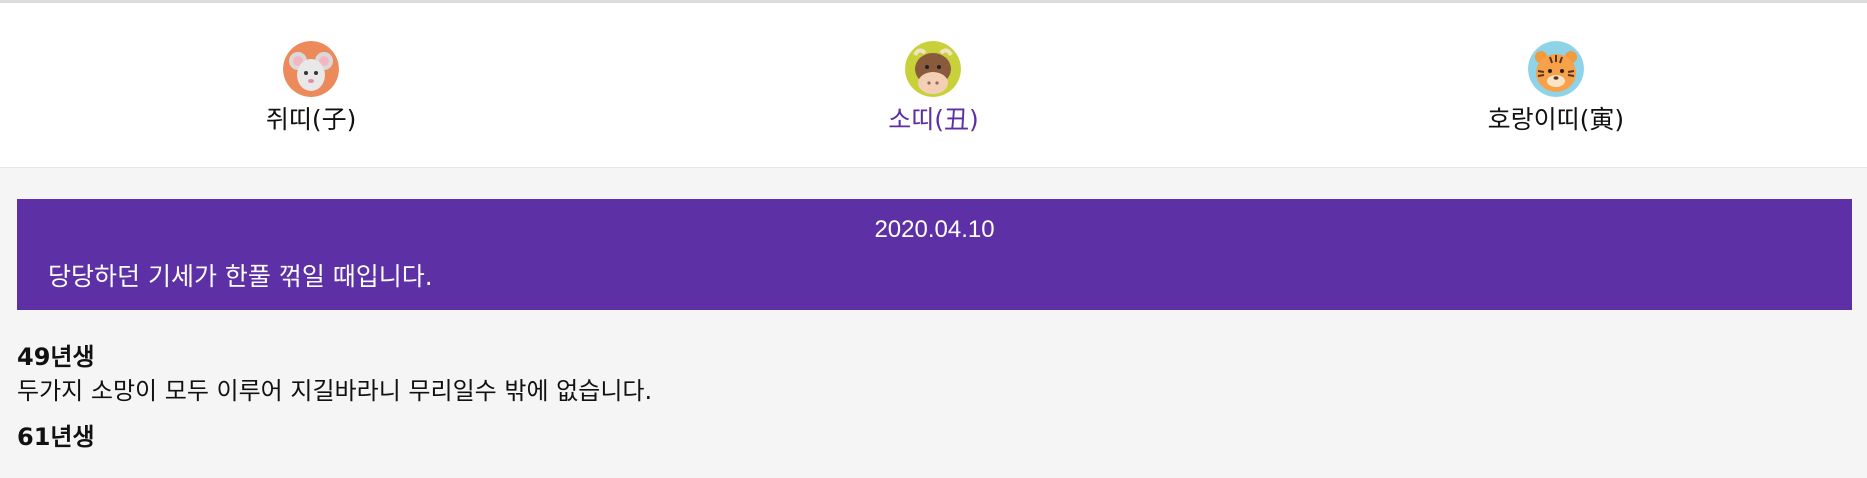 The width and height of the screenshot is (1867, 478). I want to click on rat-icon, so click(311, 69).